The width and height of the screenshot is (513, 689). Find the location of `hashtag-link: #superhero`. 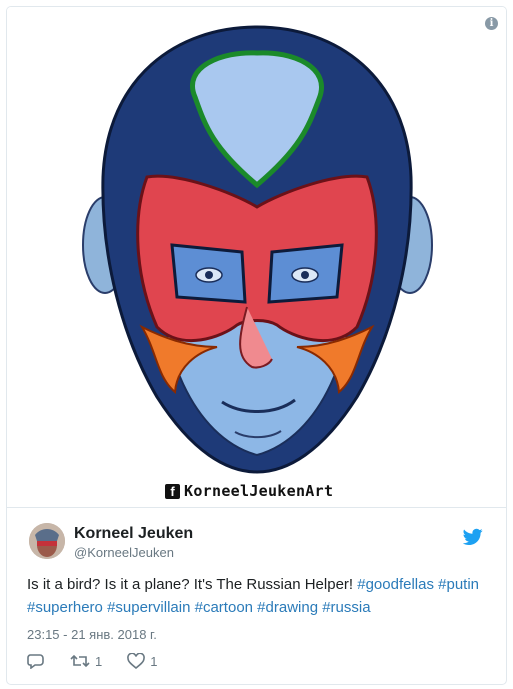

hashtag-link: #superhero is located at coordinates (65, 607).